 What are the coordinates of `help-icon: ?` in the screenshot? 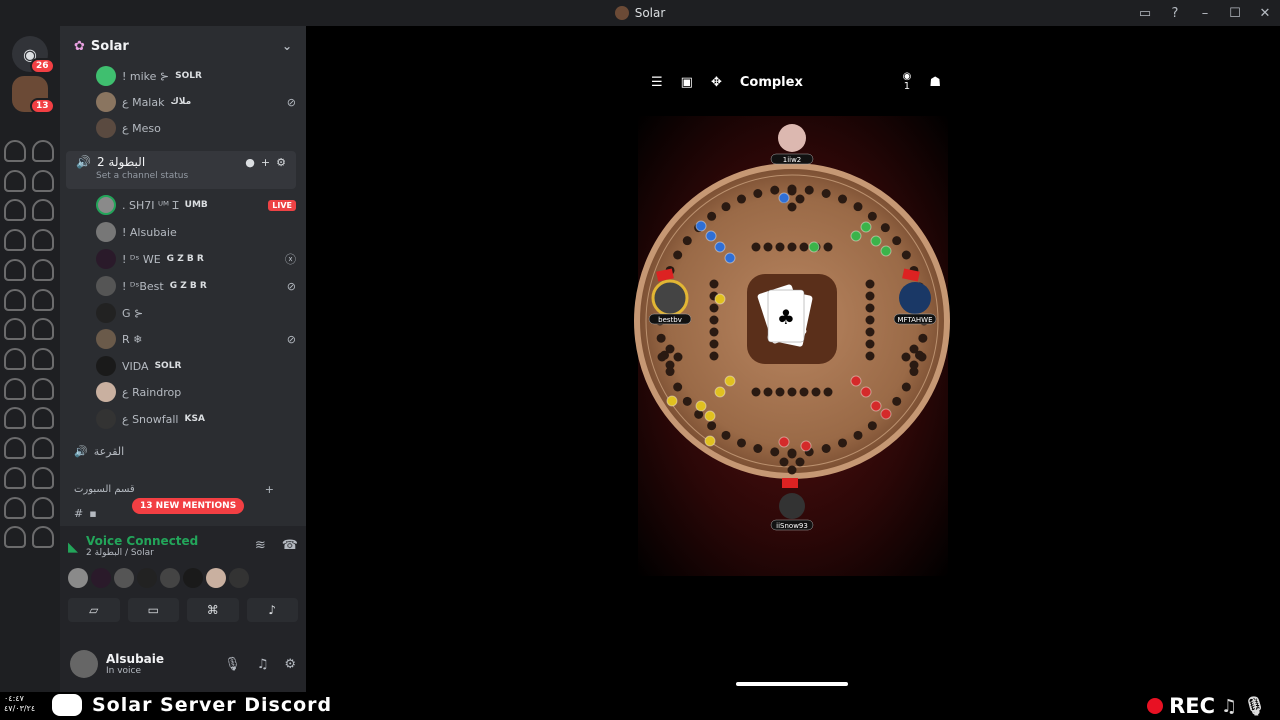 It's located at (1175, 13).